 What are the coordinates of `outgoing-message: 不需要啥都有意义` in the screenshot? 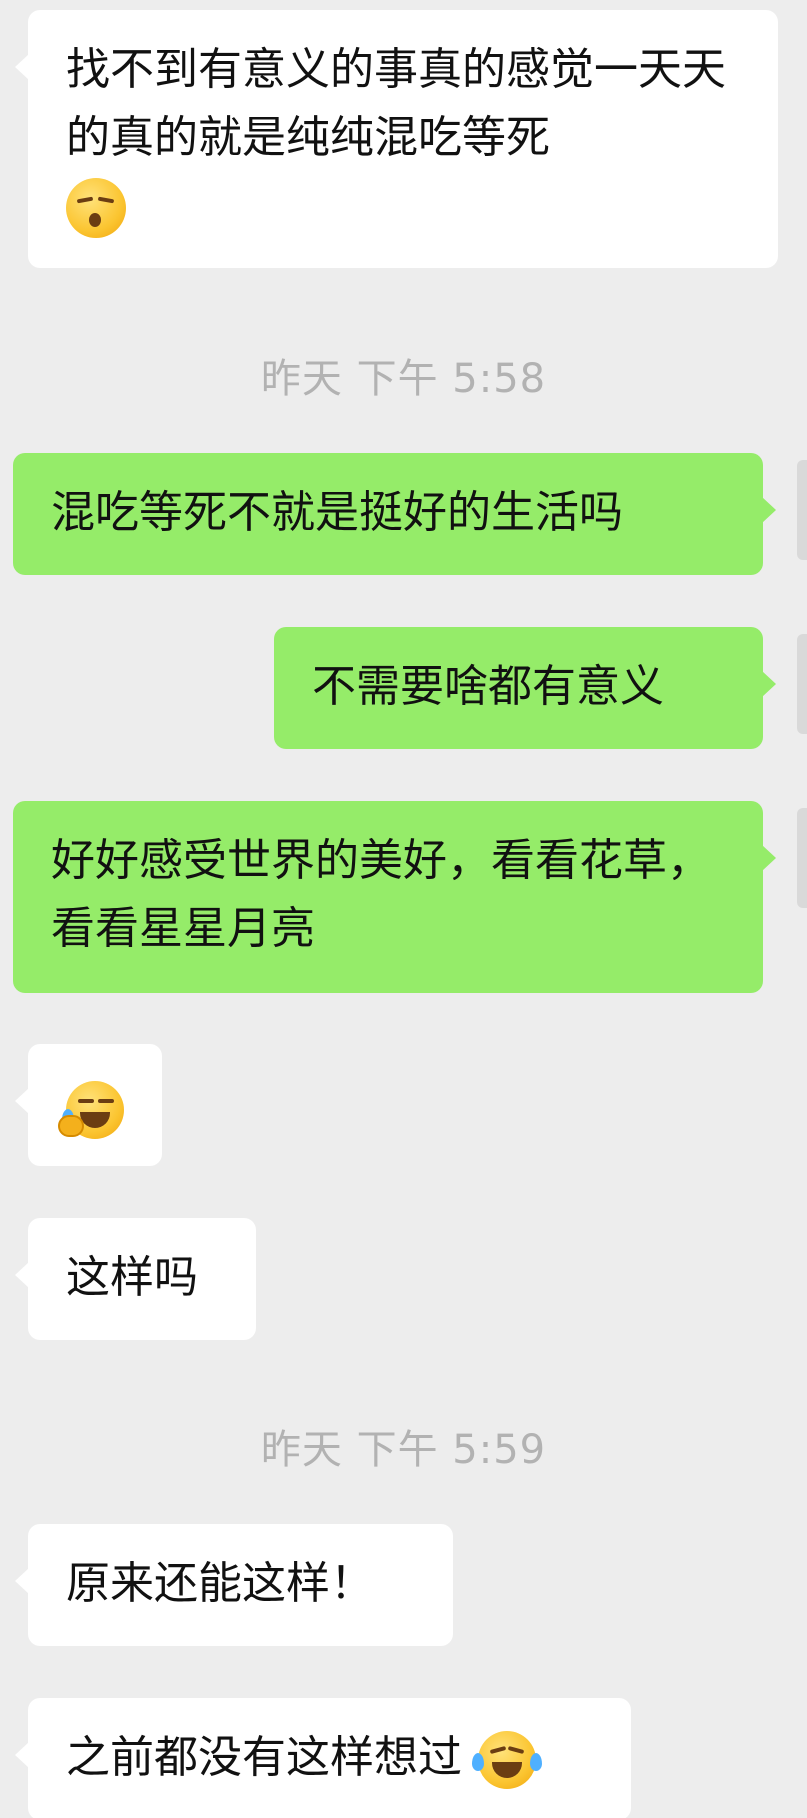 It's located at (525, 688).